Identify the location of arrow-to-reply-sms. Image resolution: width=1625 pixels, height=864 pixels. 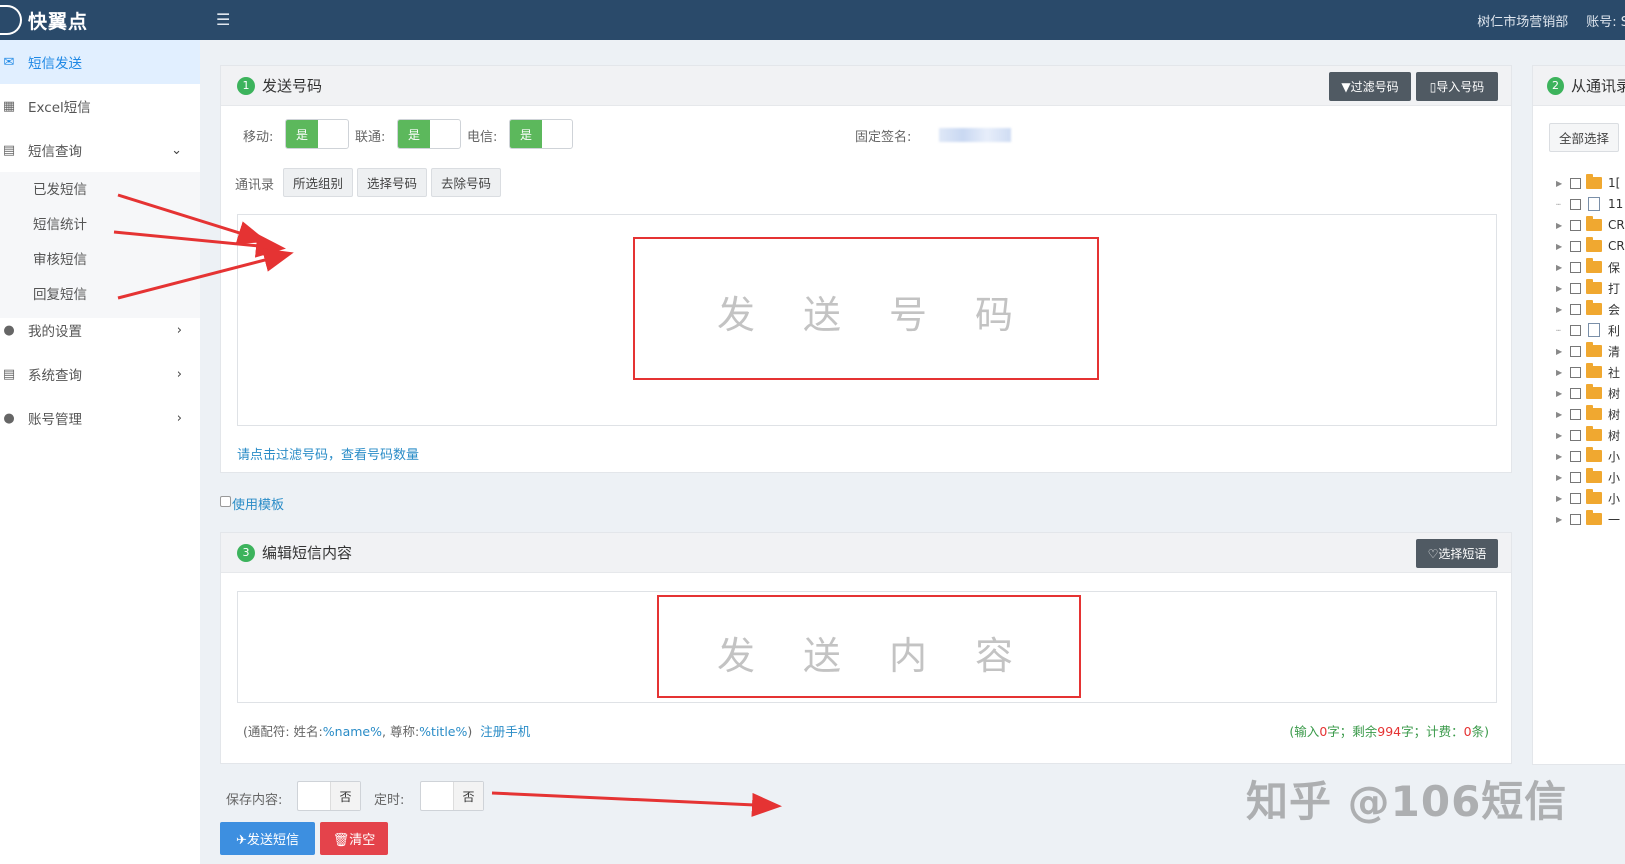
(205, 274).